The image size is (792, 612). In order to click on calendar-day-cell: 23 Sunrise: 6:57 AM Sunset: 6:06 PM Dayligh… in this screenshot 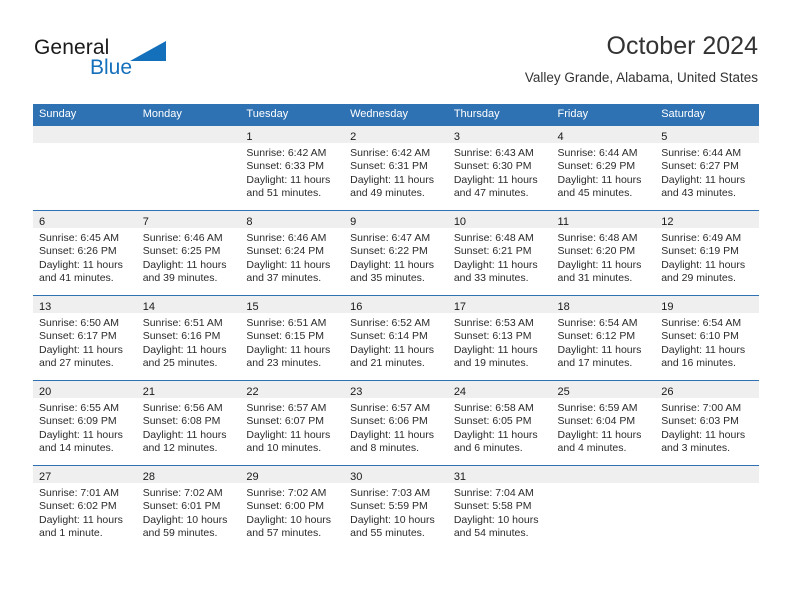, I will do `click(396, 423)`.